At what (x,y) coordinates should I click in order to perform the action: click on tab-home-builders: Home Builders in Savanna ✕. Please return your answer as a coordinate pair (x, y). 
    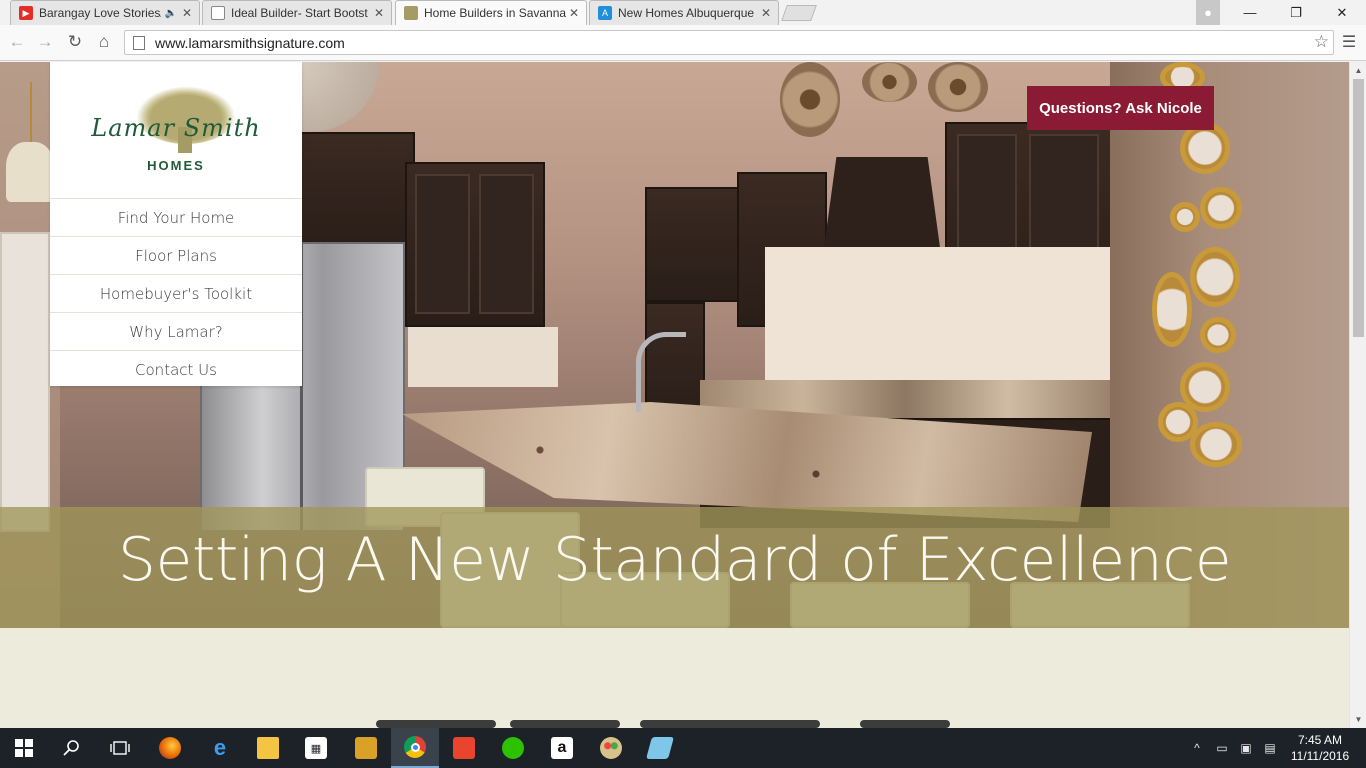
    Looking at the image, I should click on (491, 12).